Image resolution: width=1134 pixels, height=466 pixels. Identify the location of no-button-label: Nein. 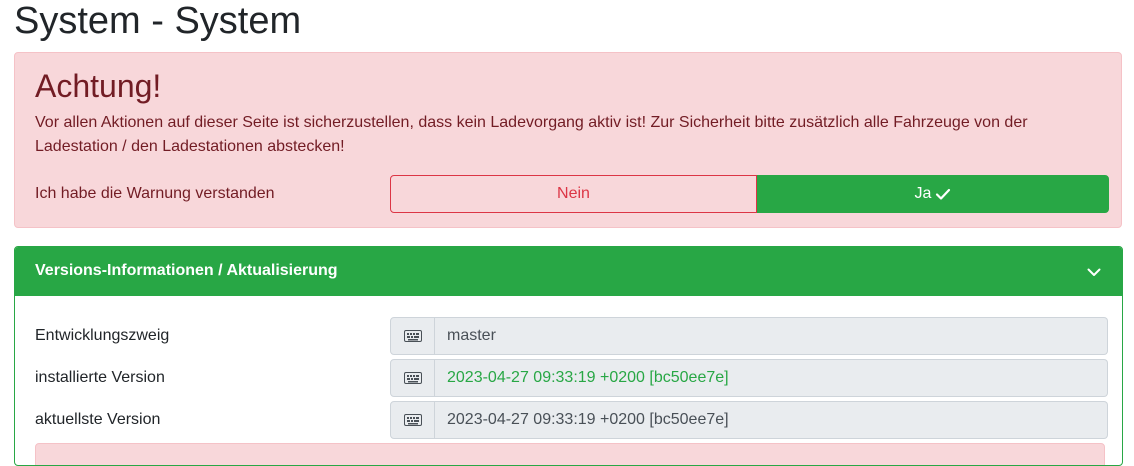
(573, 193).